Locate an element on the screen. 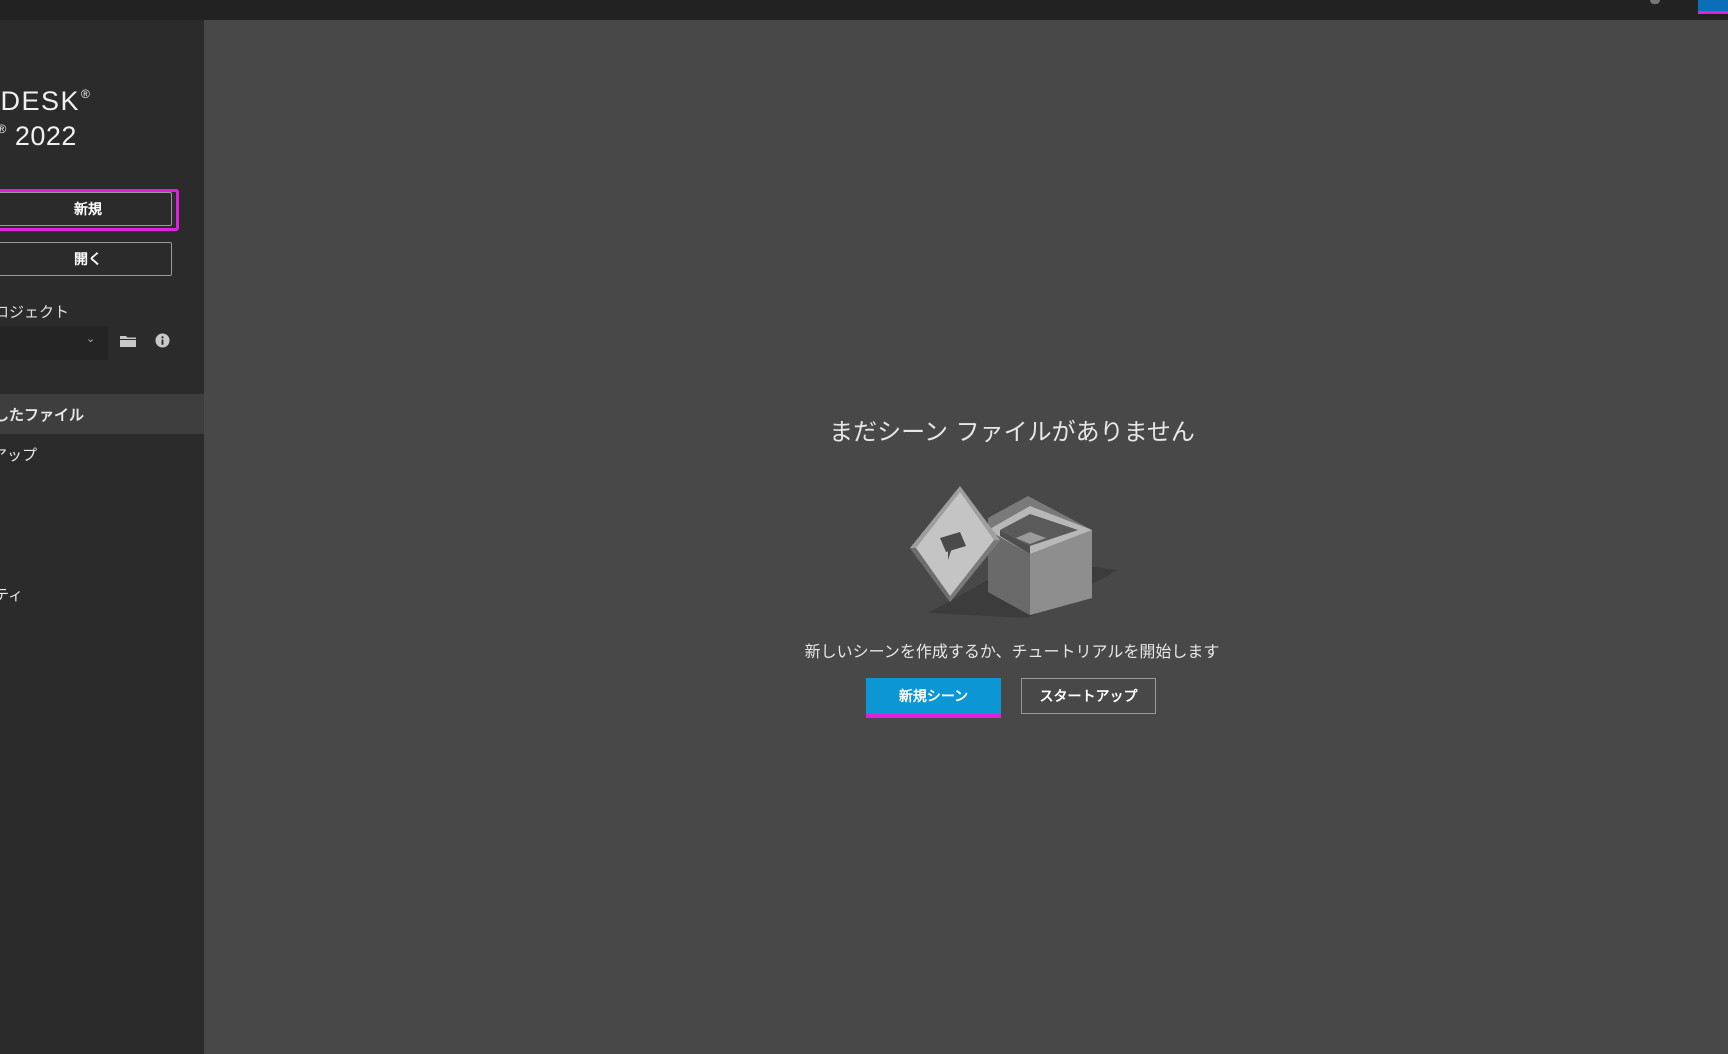 This screenshot has height=1054, width=1728. chevron-down-icon: ⌄ is located at coordinates (90, 338).